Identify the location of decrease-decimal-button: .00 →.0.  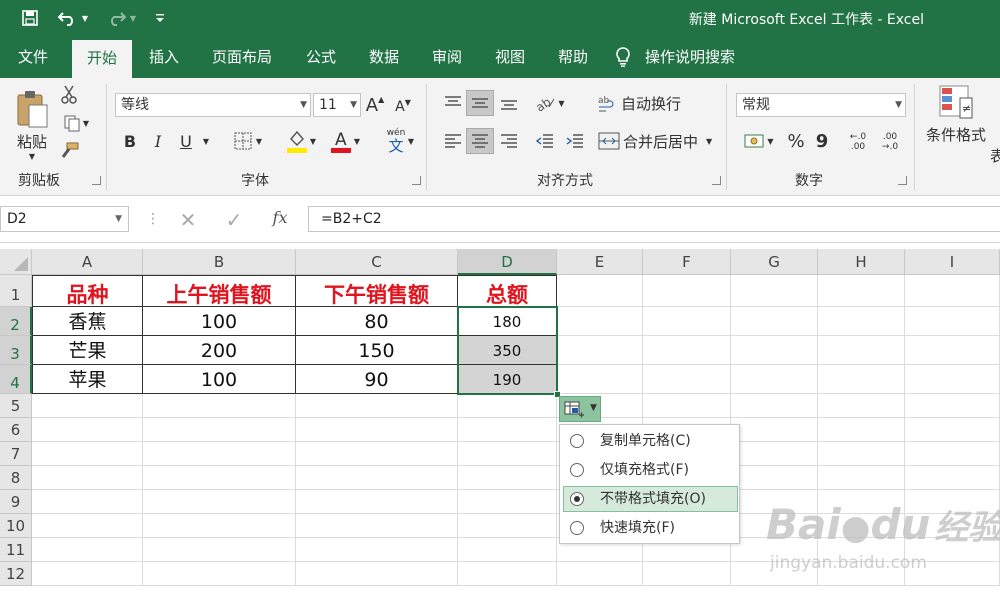
(890, 142).